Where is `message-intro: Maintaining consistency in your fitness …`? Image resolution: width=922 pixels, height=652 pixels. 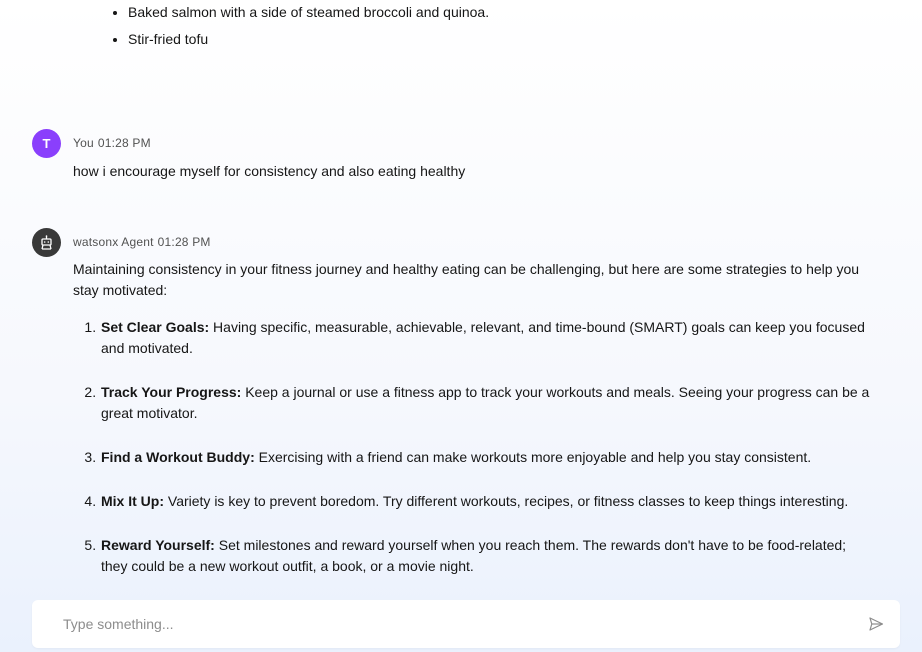
message-intro: Maintaining consistency in your fitness … is located at coordinates (466, 279).